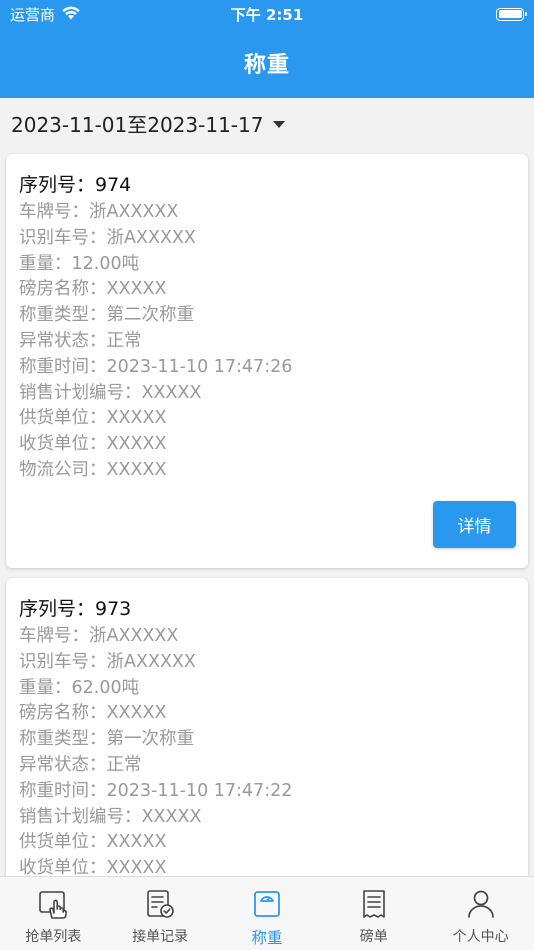 Image resolution: width=534 pixels, height=950 pixels. What do you see at coordinates (93, 469) in the screenshot?
I see `record-logistics: 物流公司：XXXXX` at bounding box center [93, 469].